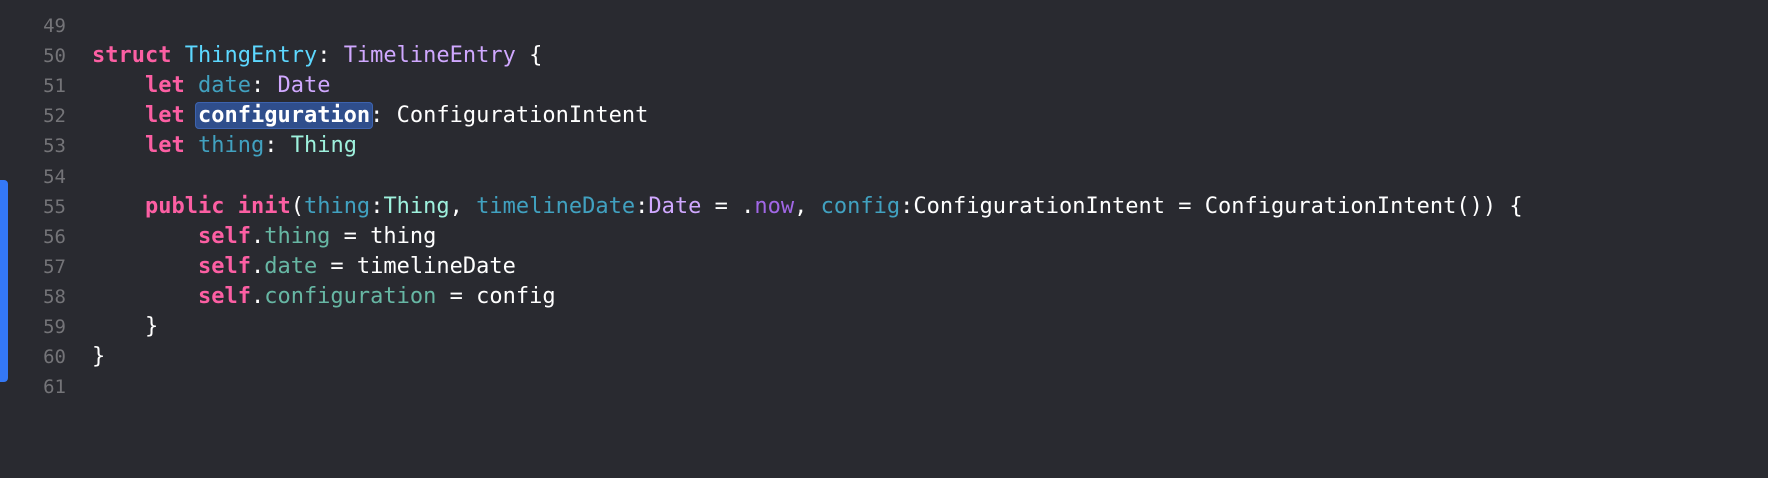  I want to click on code-line: 54, so click(884, 177).